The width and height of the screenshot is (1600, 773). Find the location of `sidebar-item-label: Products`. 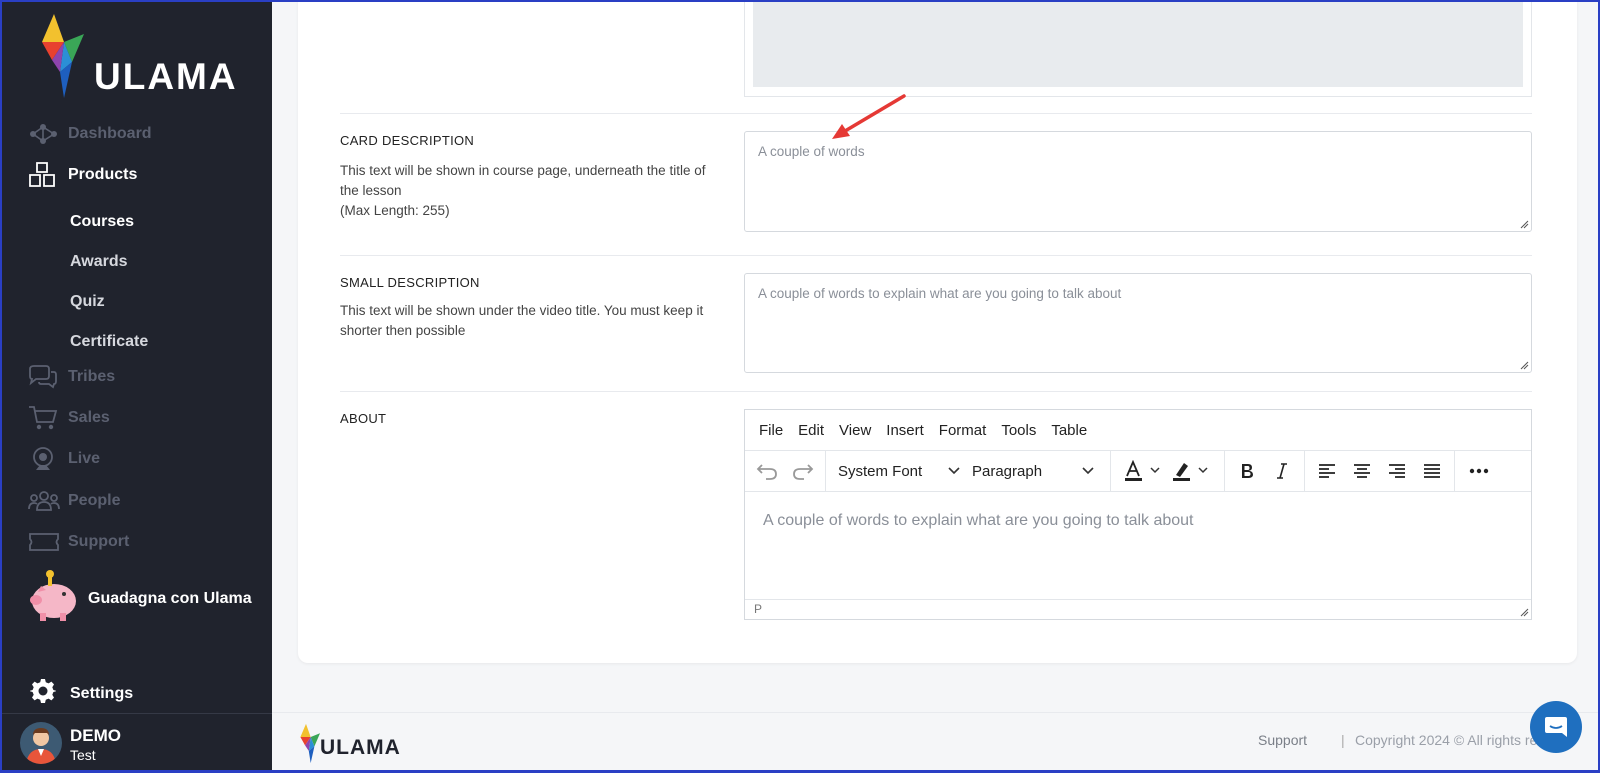

sidebar-item-label: Products is located at coordinates (103, 174).